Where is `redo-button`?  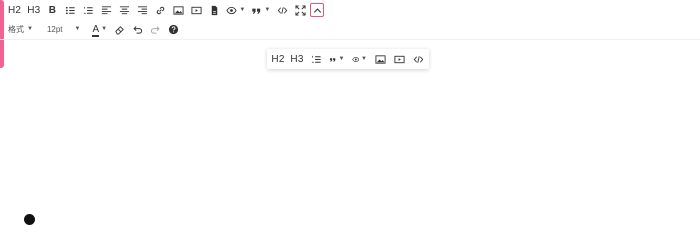
redo-button is located at coordinates (155, 29).